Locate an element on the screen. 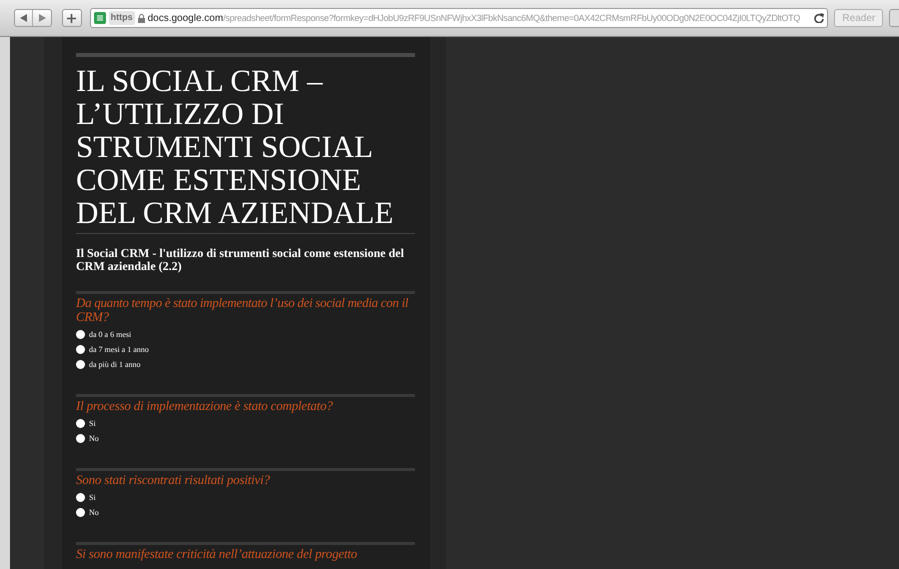  question-text: Si sono manifestate criticità nell’attuazione del progetto is located at coordinates (217, 554).